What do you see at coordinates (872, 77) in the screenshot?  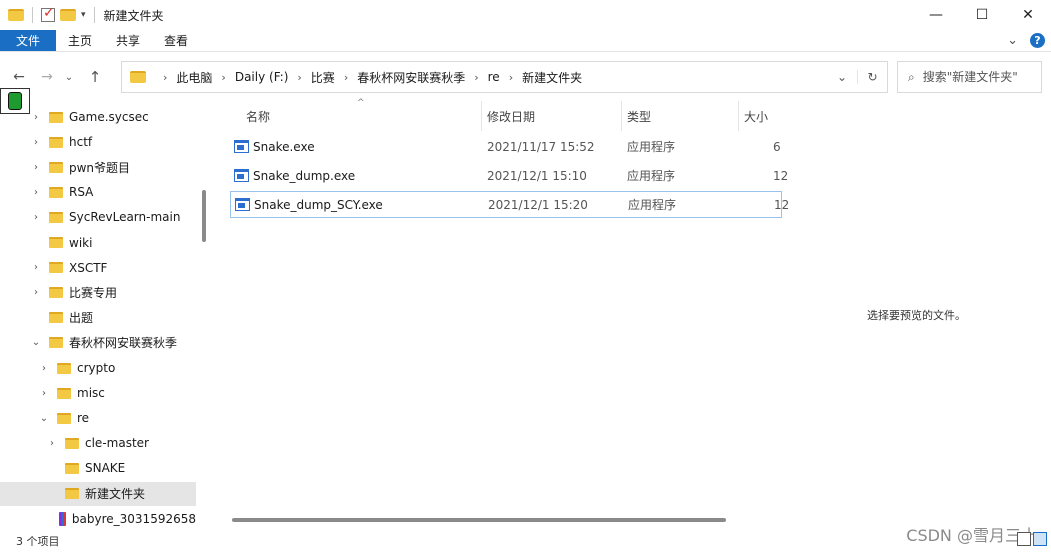 I see `refresh-icon: ↻` at bounding box center [872, 77].